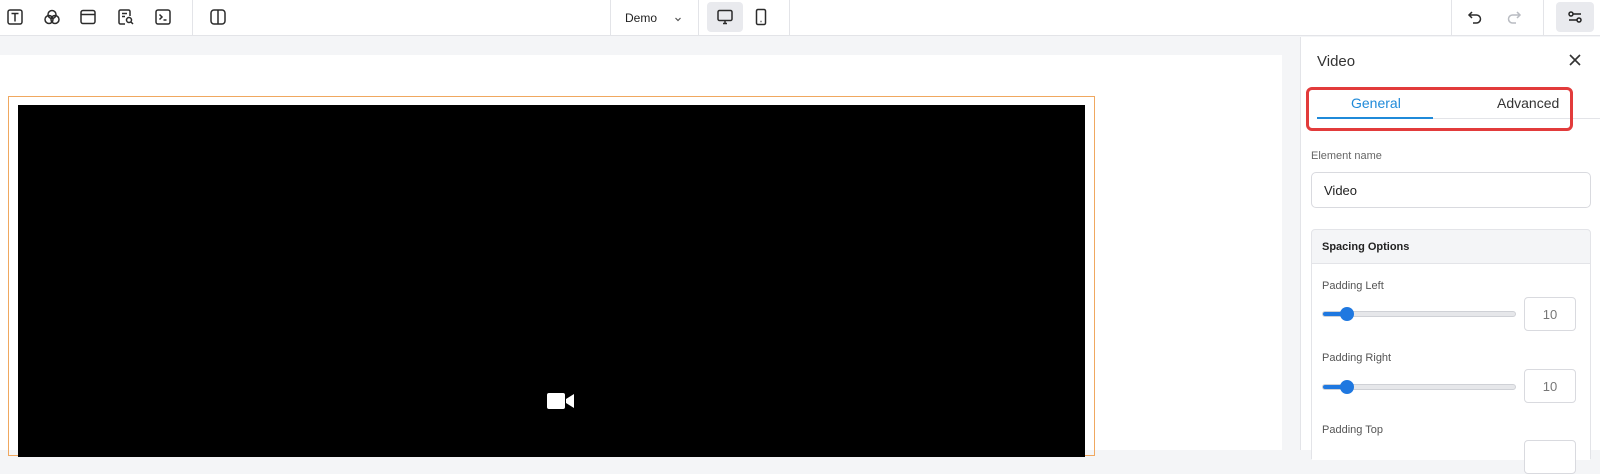 The image size is (1600, 474). What do you see at coordinates (1451, 190) in the screenshot?
I see `element-name-input` at bounding box center [1451, 190].